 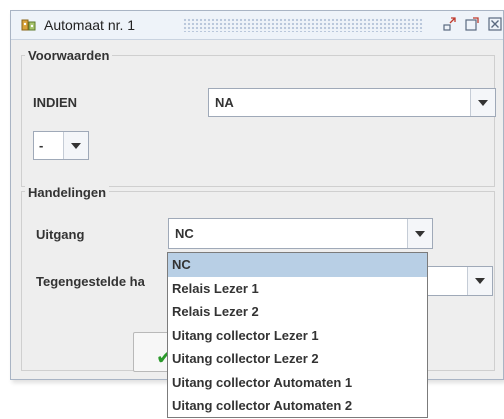 I want to click on minimize-icon, so click(x=449, y=24).